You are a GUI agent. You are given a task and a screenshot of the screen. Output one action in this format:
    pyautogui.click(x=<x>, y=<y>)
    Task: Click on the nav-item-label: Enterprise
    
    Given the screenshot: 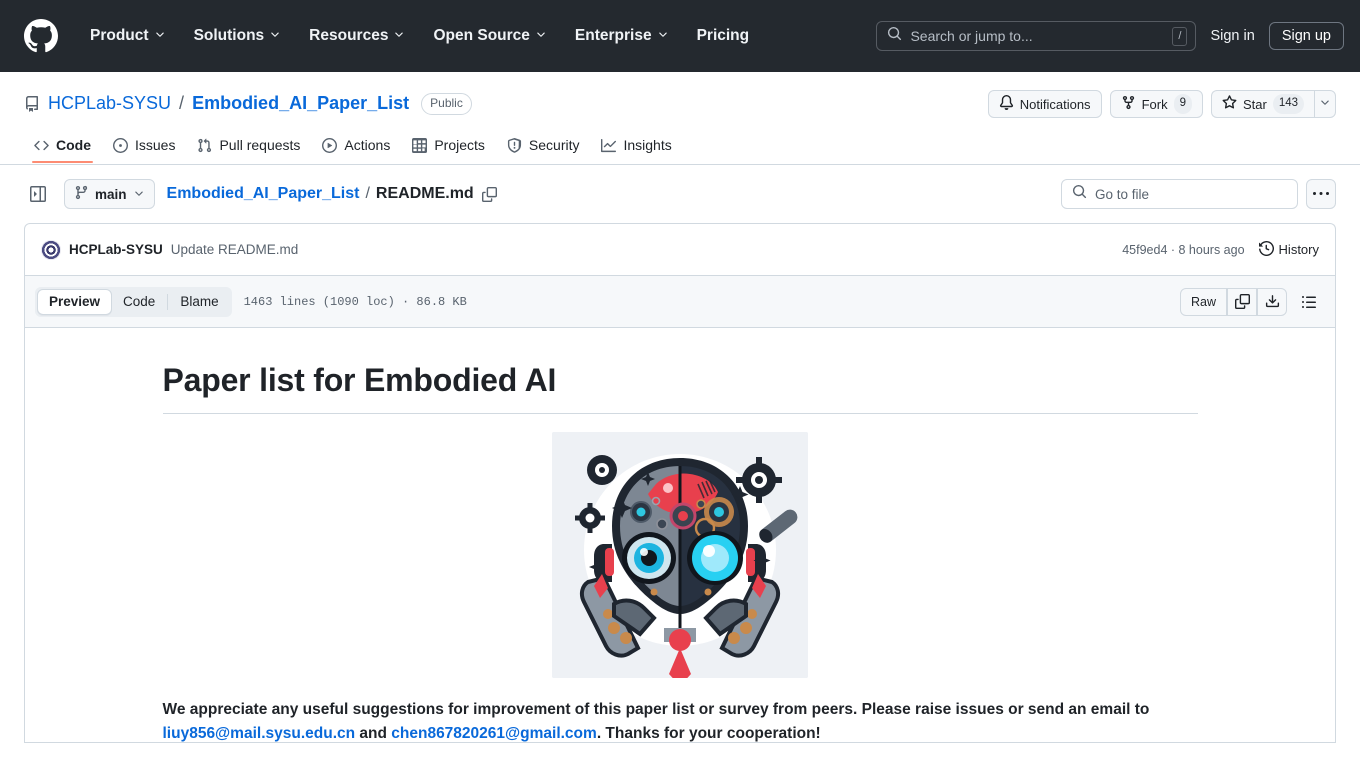 What is the action you would take?
    pyautogui.click(x=613, y=35)
    